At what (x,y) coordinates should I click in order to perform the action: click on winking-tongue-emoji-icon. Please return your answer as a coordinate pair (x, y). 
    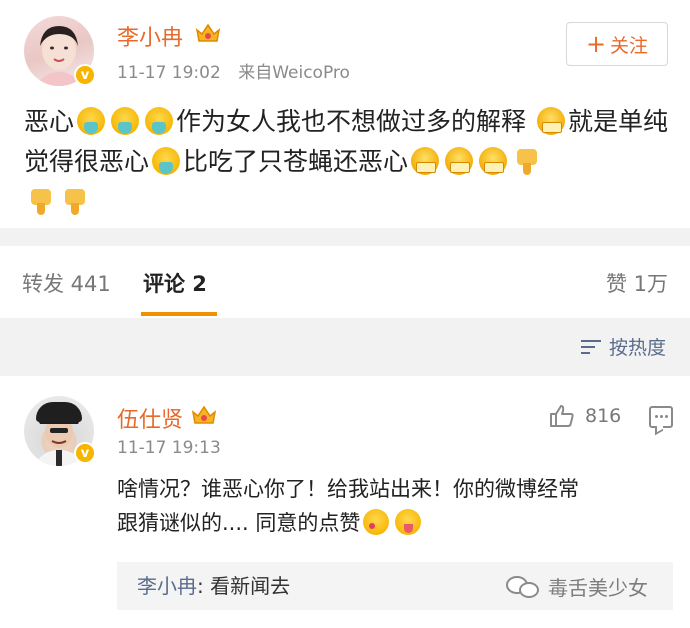
    Looking at the image, I should click on (408, 522).